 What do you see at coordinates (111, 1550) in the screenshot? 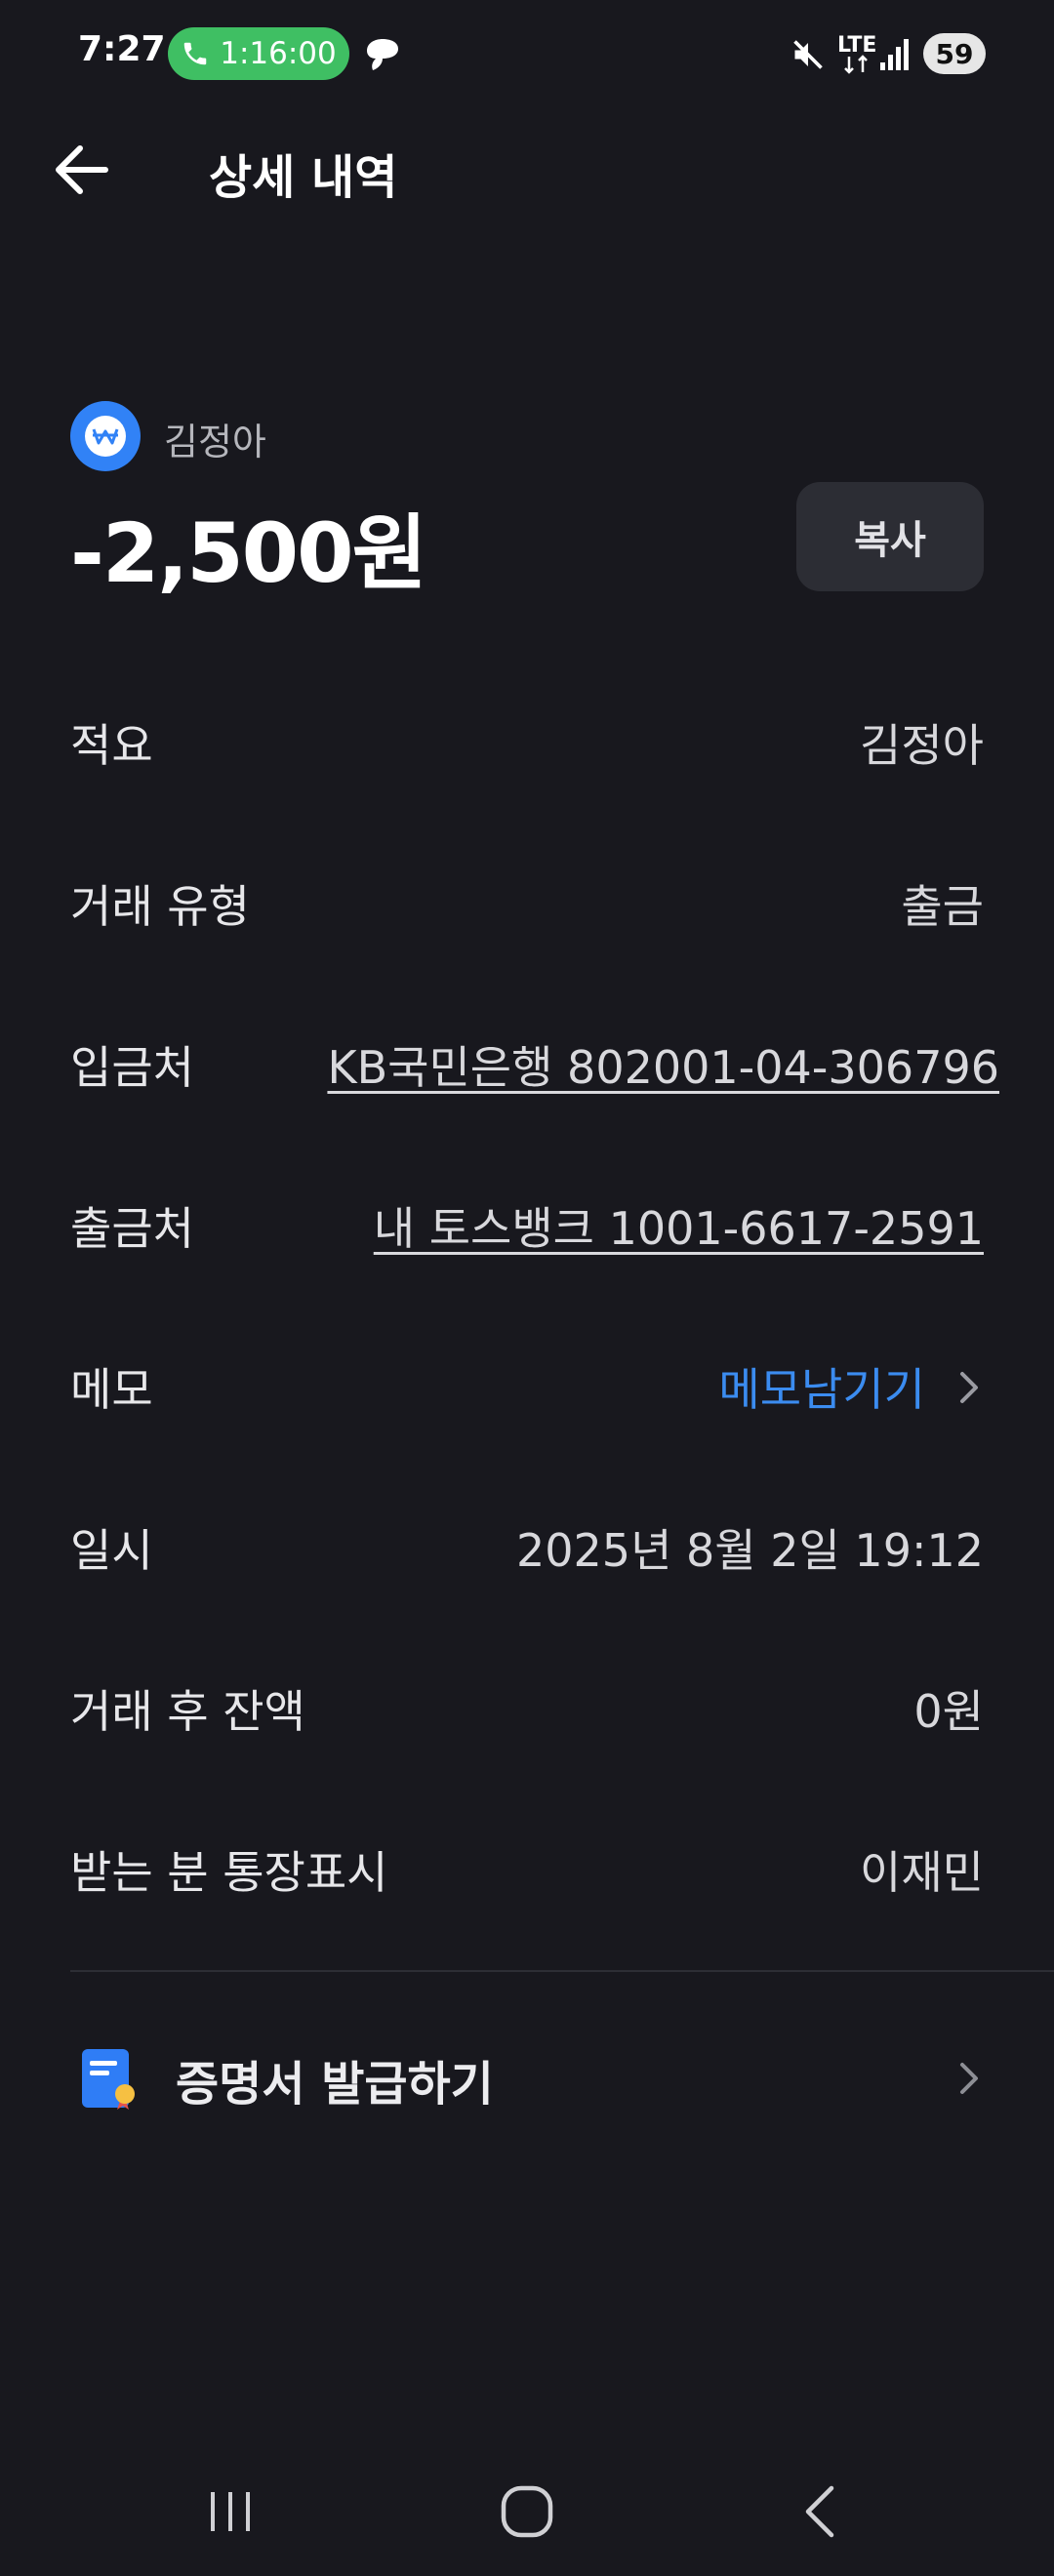
I see `row-label-datetime: 일시` at bounding box center [111, 1550].